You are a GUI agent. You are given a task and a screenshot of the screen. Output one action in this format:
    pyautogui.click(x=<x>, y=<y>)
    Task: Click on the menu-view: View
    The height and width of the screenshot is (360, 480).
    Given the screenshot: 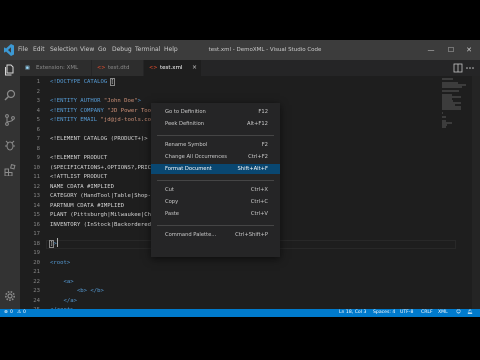 What is the action you would take?
    pyautogui.click(x=87, y=50)
    